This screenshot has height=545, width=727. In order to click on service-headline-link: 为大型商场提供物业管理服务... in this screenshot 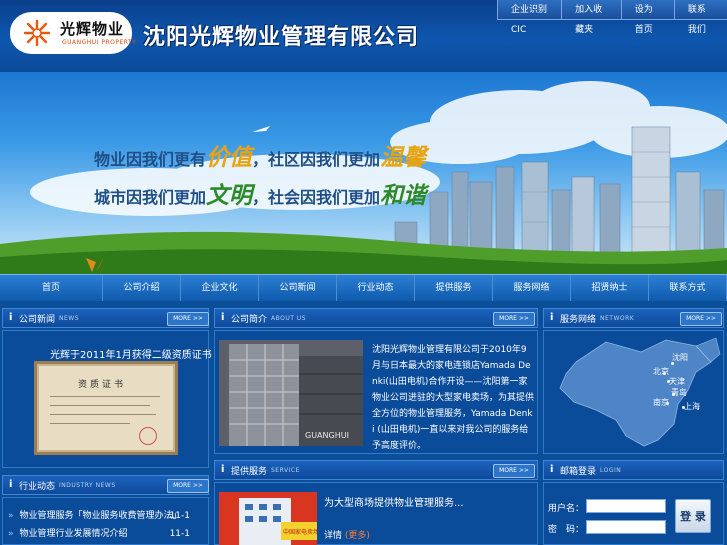, I will do `click(394, 501)`.